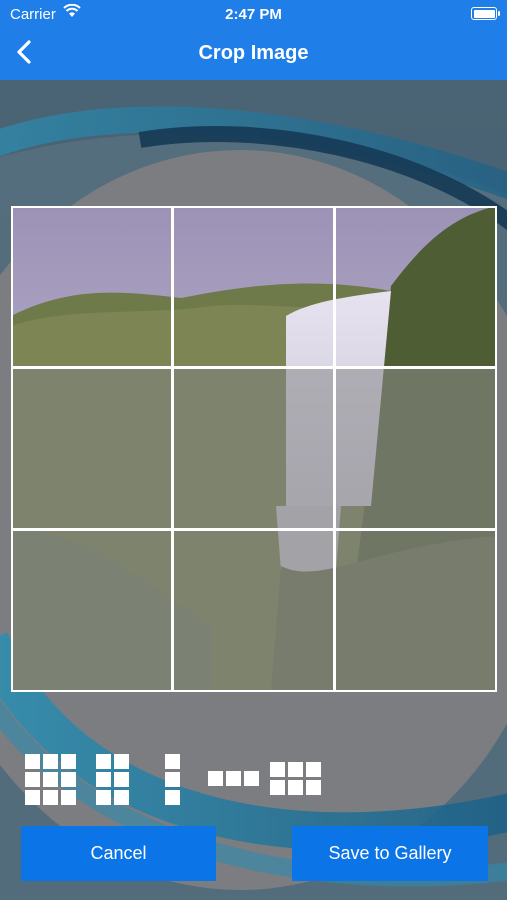  Describe the element at coordinates (50, 779) in the screenshot. I see `grid-3x3-icon` at that location.